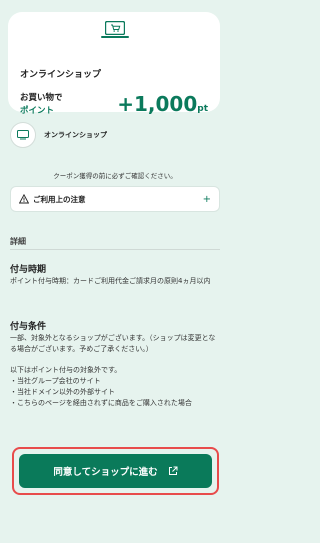 Image resolution: width=320 pixels, height=543 pixels. Describe the element at coordinates (202, 109) in the screenshot. I see `points-unit: pt` at that location.